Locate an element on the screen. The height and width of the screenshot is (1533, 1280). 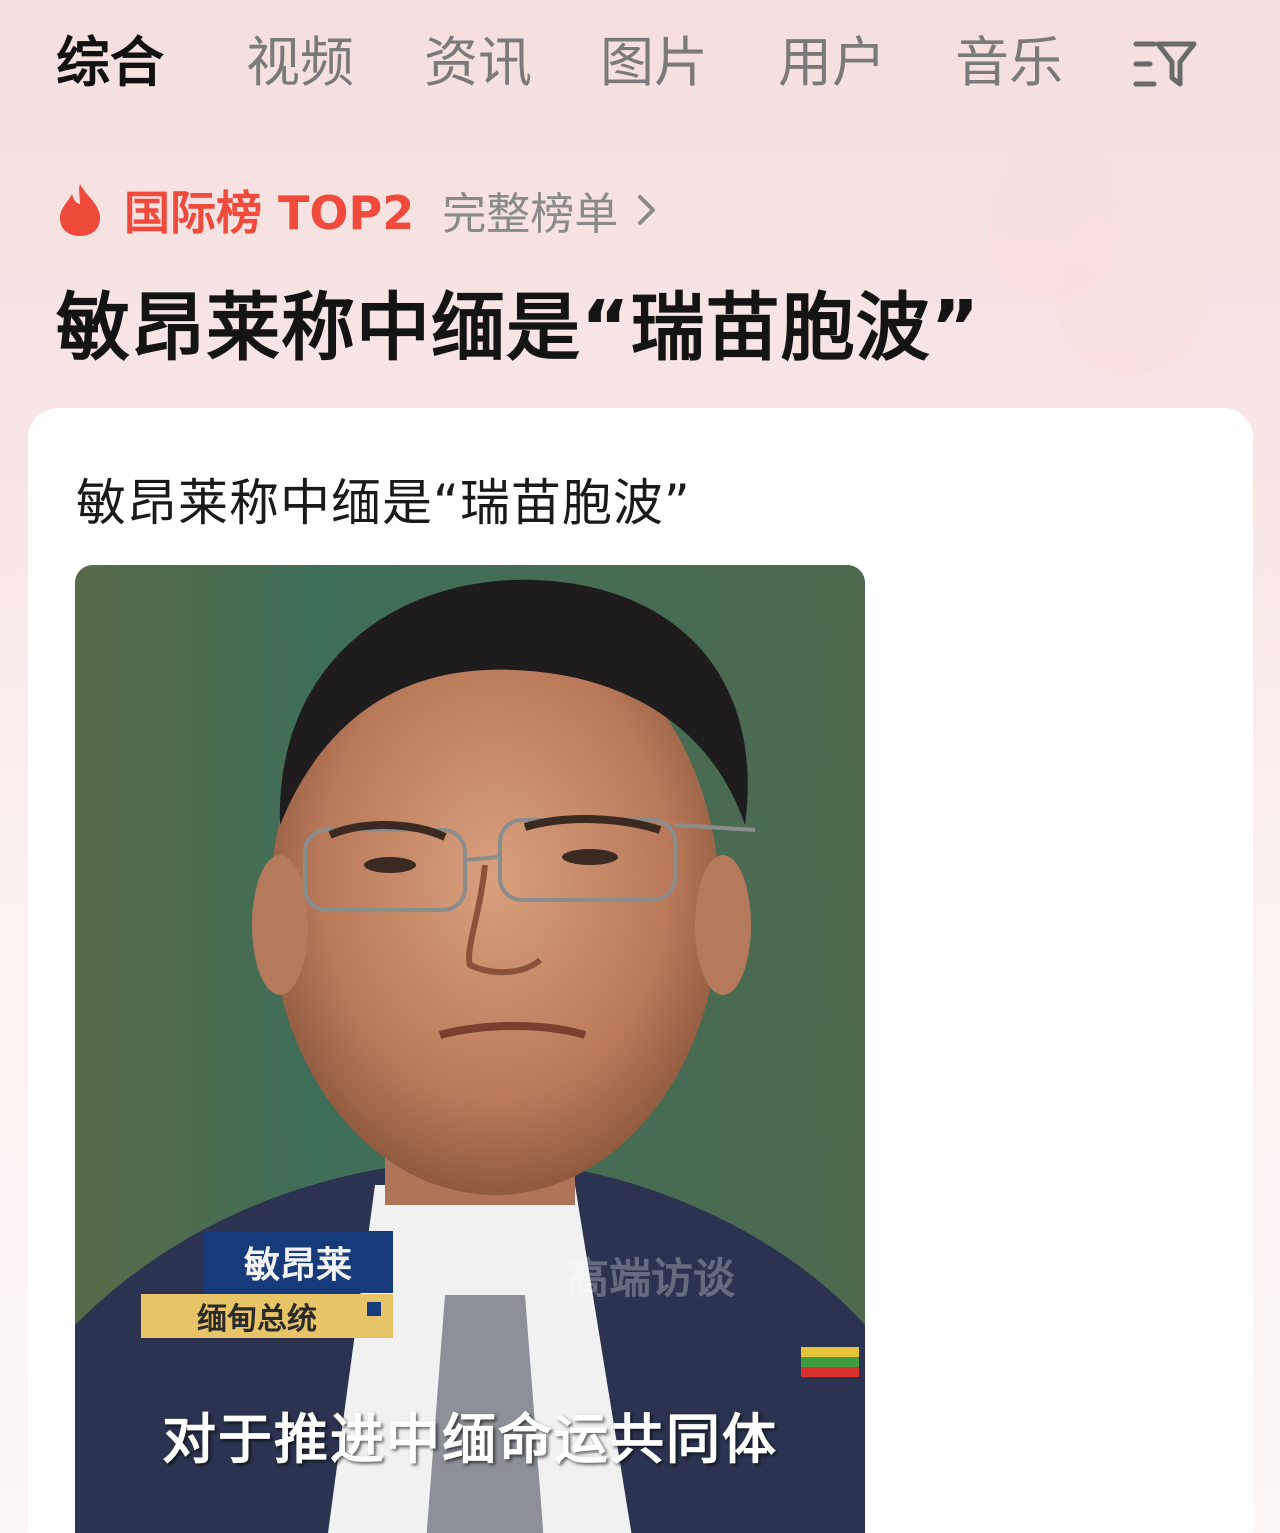
flame-icon is located at coordinates (80, 210).